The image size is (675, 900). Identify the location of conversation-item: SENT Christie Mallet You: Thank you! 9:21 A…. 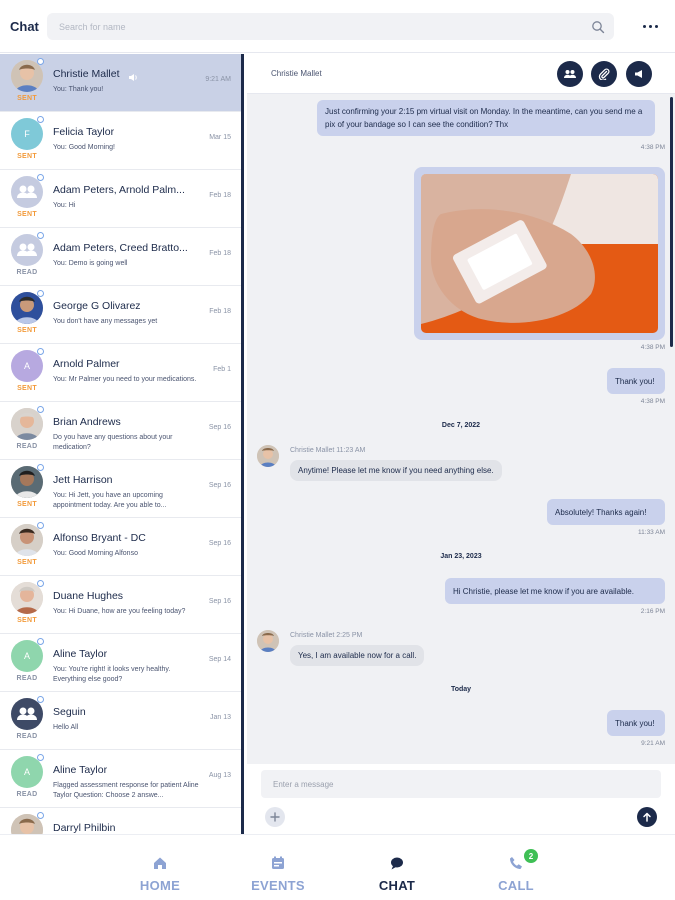
(120, 83).